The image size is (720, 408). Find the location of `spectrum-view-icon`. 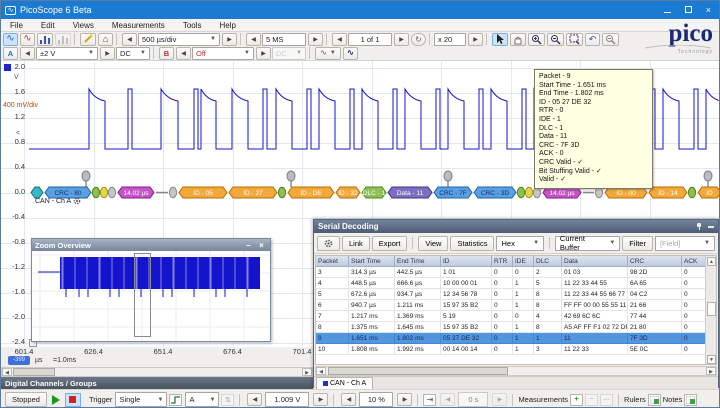

spectrum-view-icon is located at coordinates (45, 39).